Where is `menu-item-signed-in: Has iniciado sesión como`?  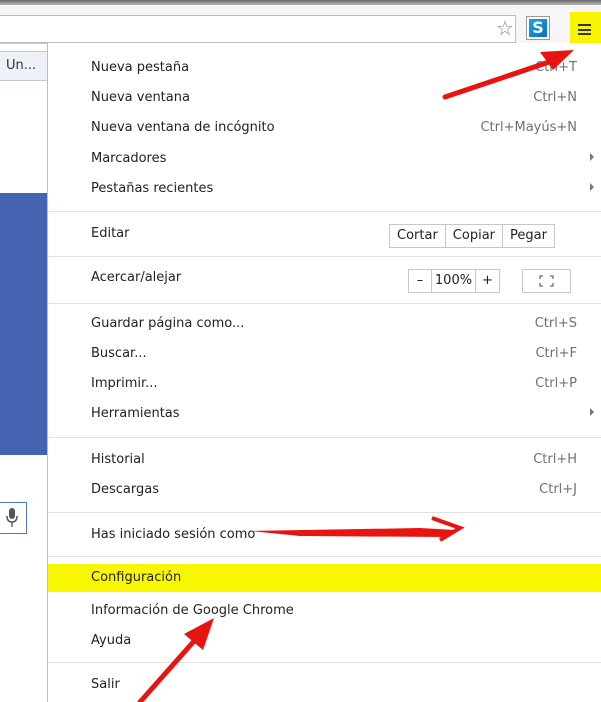
menu-item-signed-in: Has iniciado sesión como is located at coordinates (324, 535).